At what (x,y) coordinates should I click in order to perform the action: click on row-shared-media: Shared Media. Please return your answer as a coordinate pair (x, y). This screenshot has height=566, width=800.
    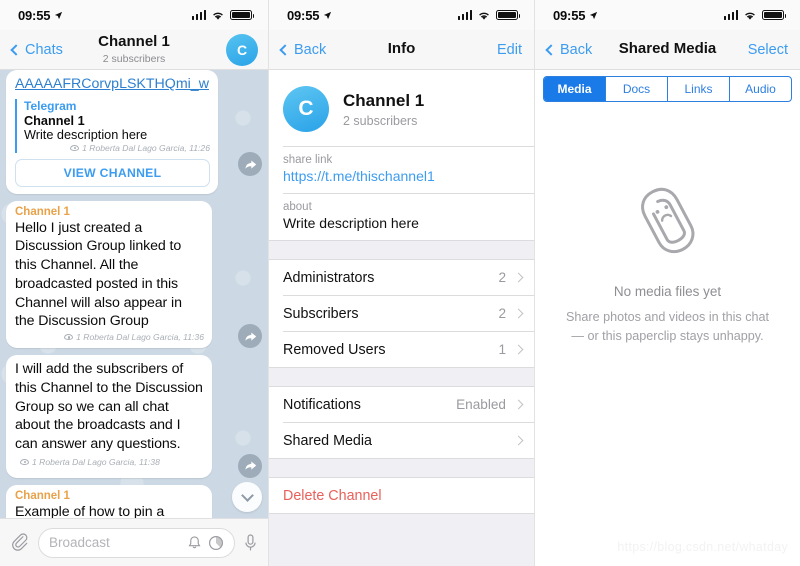
    Looking at the image, I should click on (401, 440).